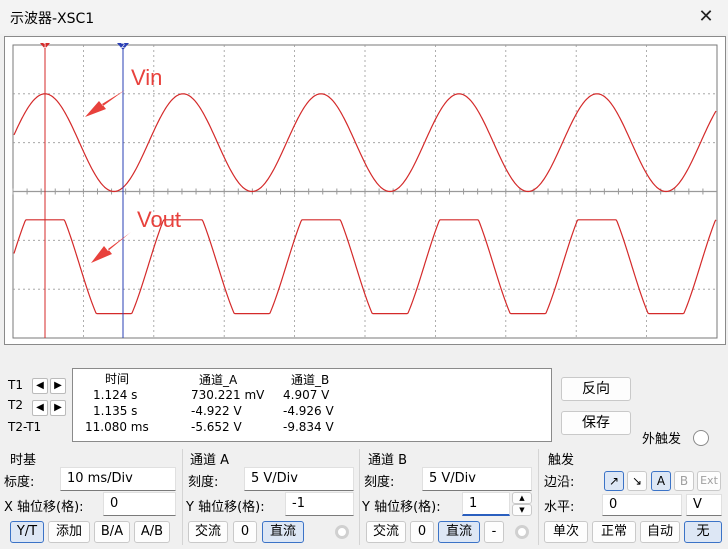 Image resolution: width=728 pixels, height=549 pixels. Describe the element at coordinates (486, 504) in the screenshot. I see `channel-b-ypos-field: 1` at that location.